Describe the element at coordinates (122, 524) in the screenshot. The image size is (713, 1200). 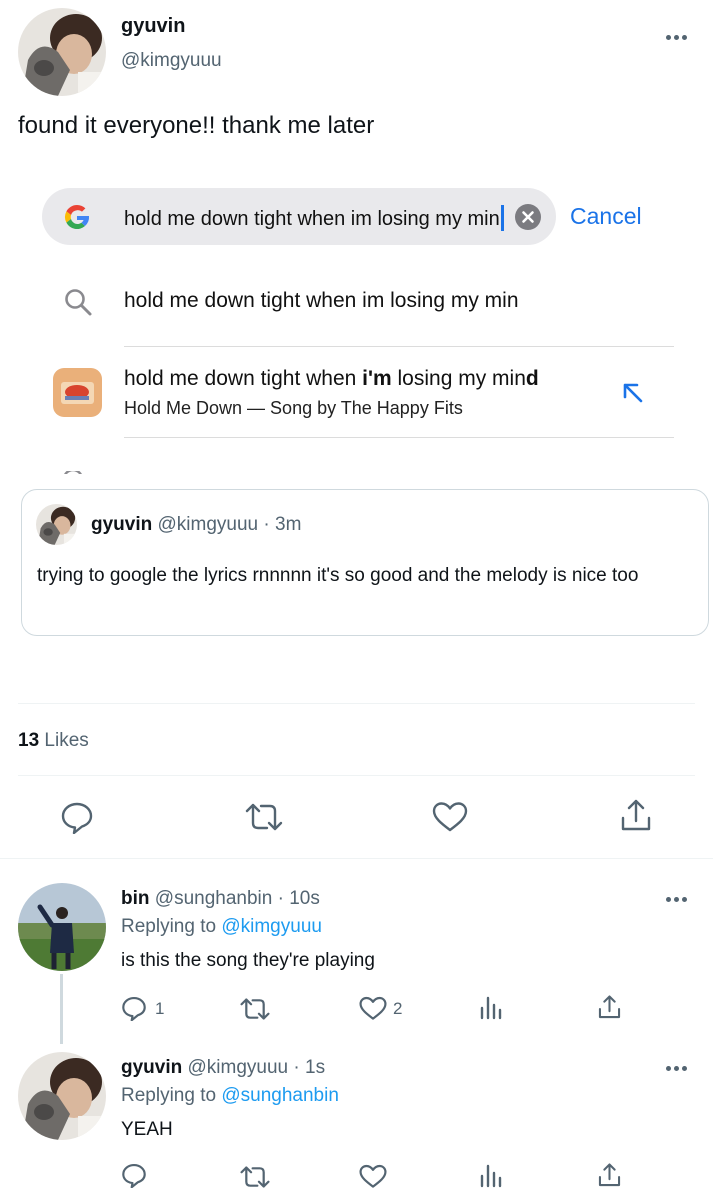
I see `quoted-author-name: gyuvin` at that location.